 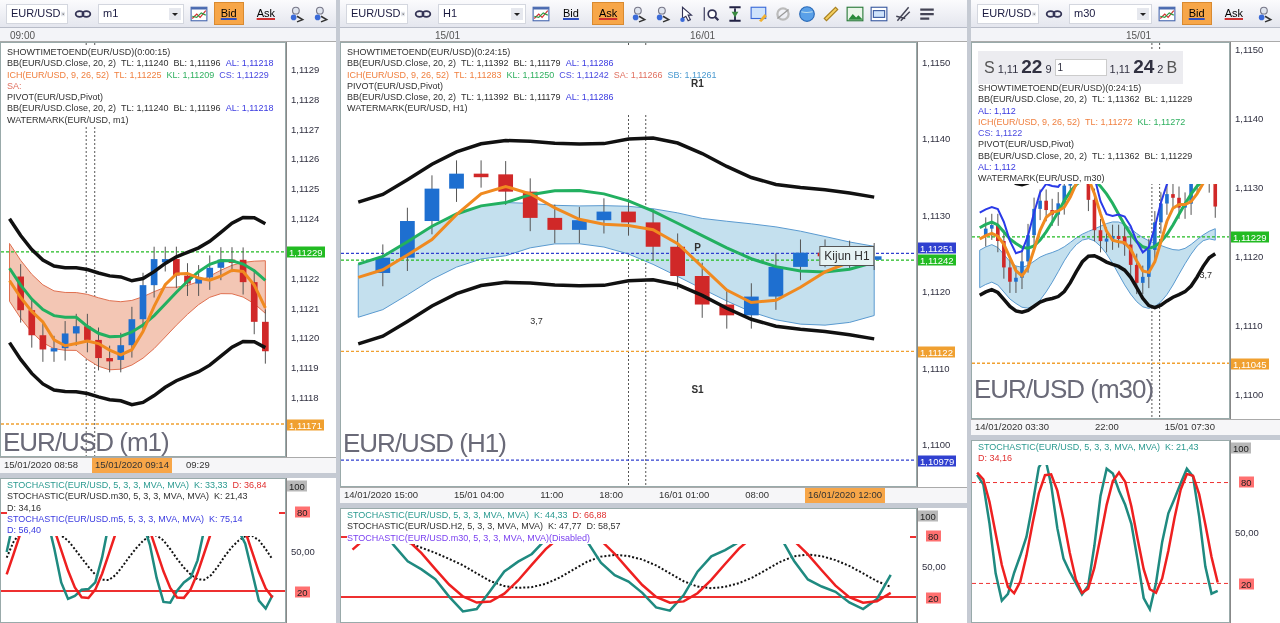 I want to click on buy-price-fraction: 2, so click(x=1160, y=69).